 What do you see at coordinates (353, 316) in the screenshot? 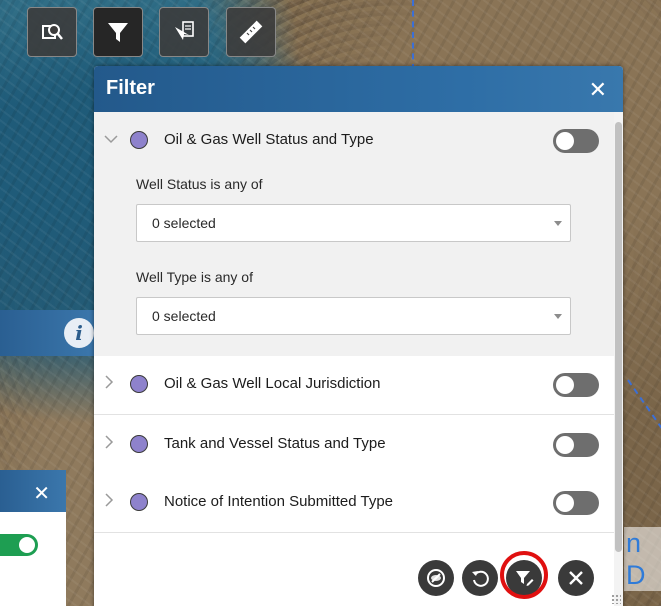
I see `well-type-select: 0 selected` at bounding box center [353, 316].